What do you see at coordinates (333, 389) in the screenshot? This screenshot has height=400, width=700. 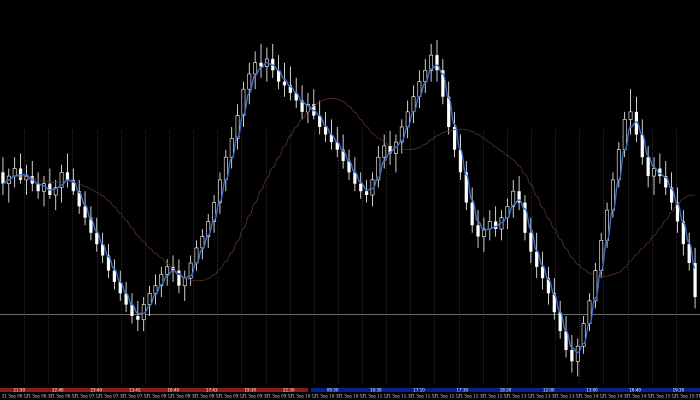 I see `session-header-label: 09:30` at bounding box center [333, 389].